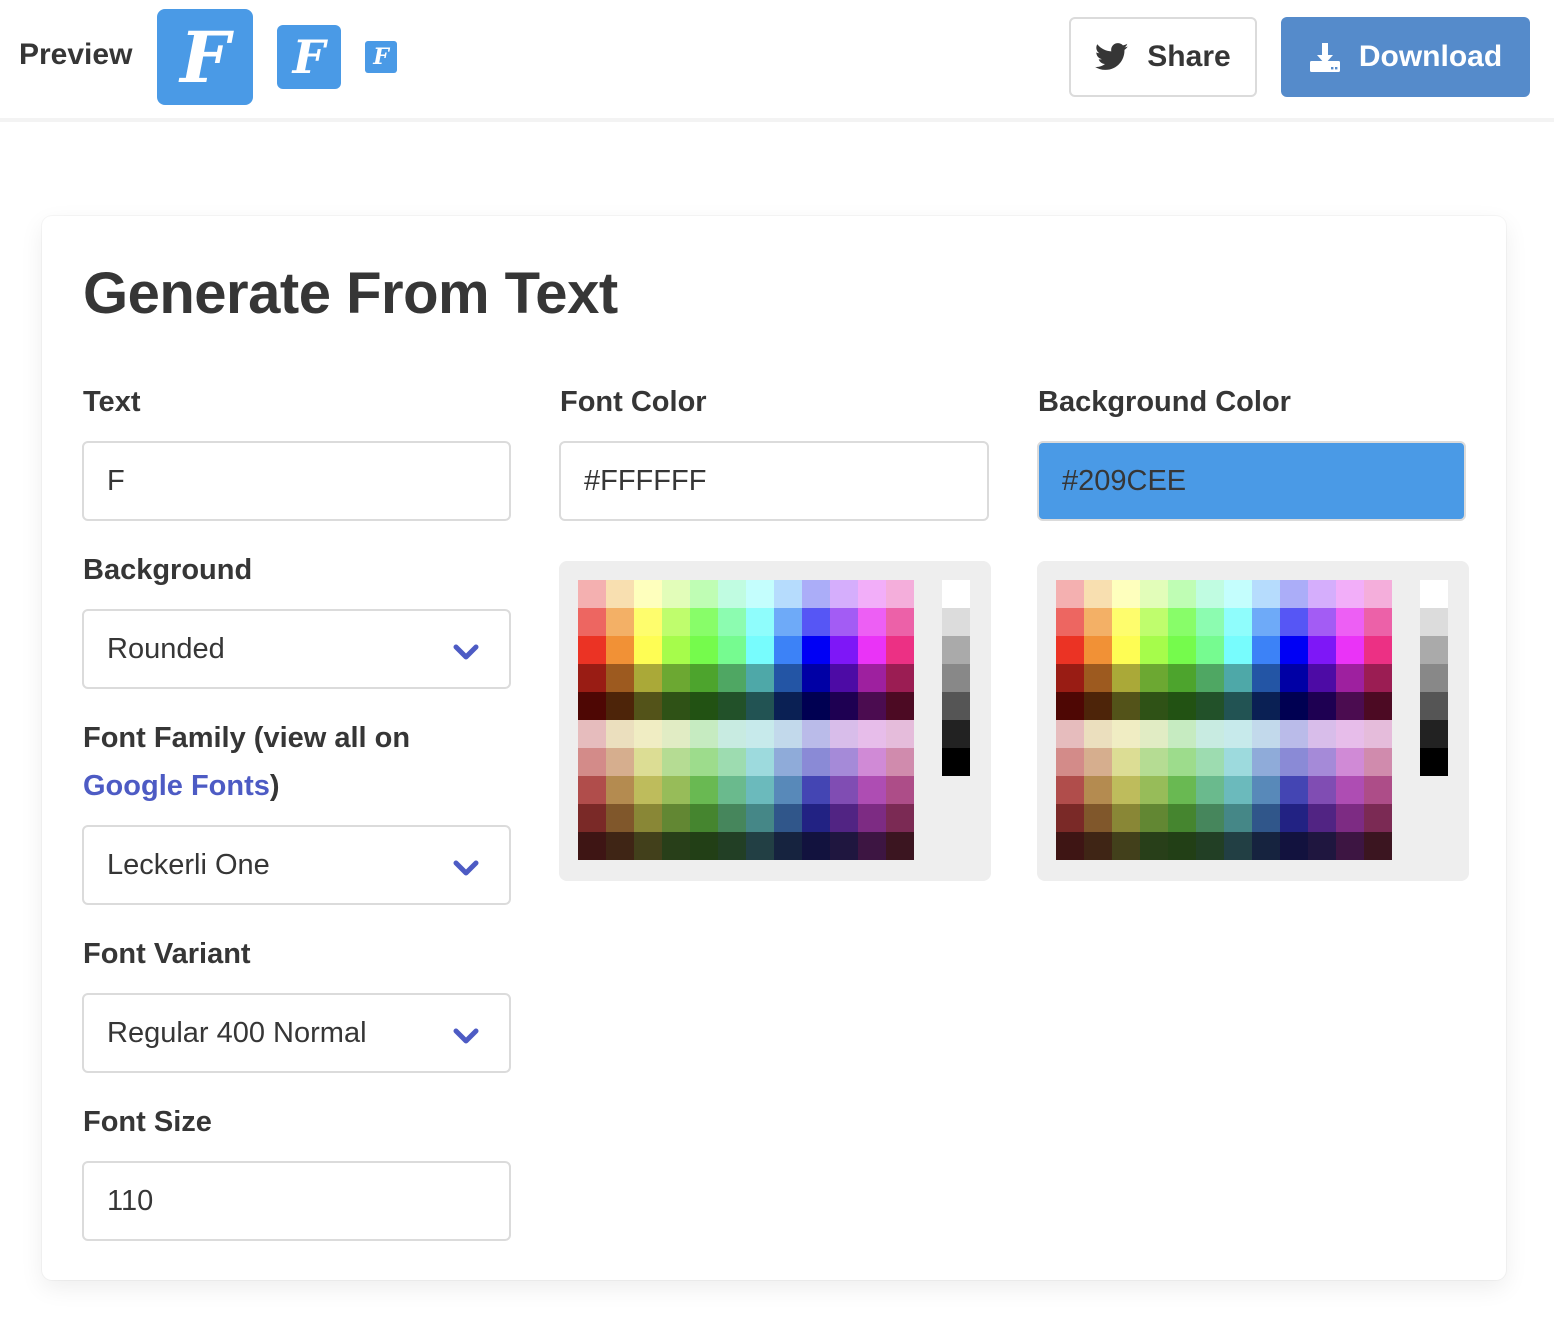 The width and height of the screenshot is (1554, 1336). What do you see at coordinates (296, 1033) in the screenshot?
I see `font-variant-select: Regular 400 Normal` at bounding box center [296, 1033].